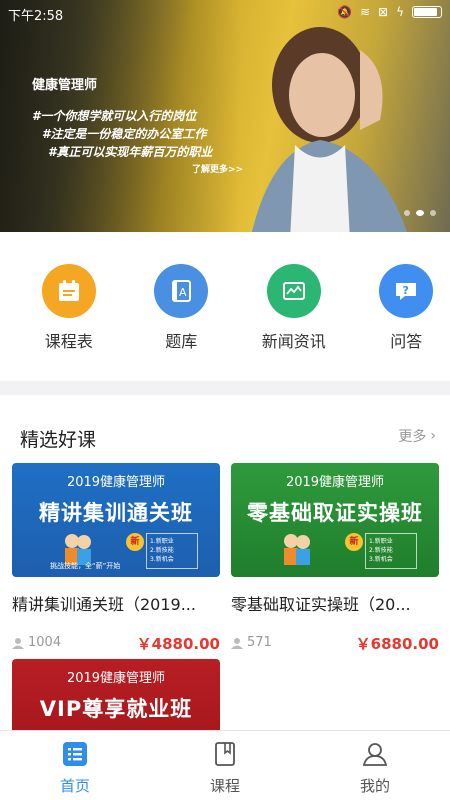 This screenshot has width=450, height=800. What do you see at coordinates (344, 12) in the screenshot?
I see `mute-icon: 🔕` at bounding box center [344, 12].